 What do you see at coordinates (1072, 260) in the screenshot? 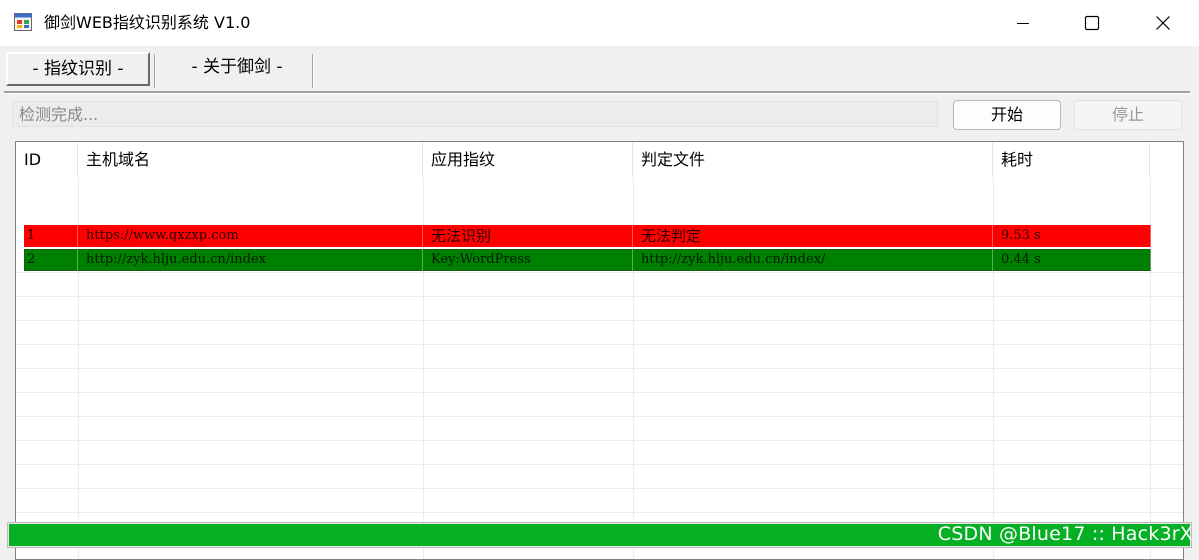
I see `cell-time: 0.44 s` at bounding box center [1072, 260].